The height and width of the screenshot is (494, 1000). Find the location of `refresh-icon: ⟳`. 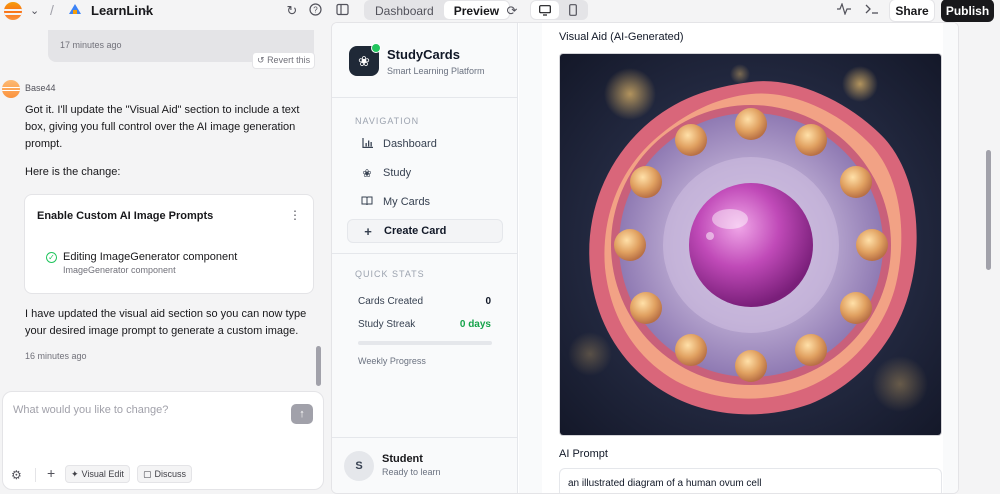

refresh-icon: ⟳ is located at coordinates (512, 11).